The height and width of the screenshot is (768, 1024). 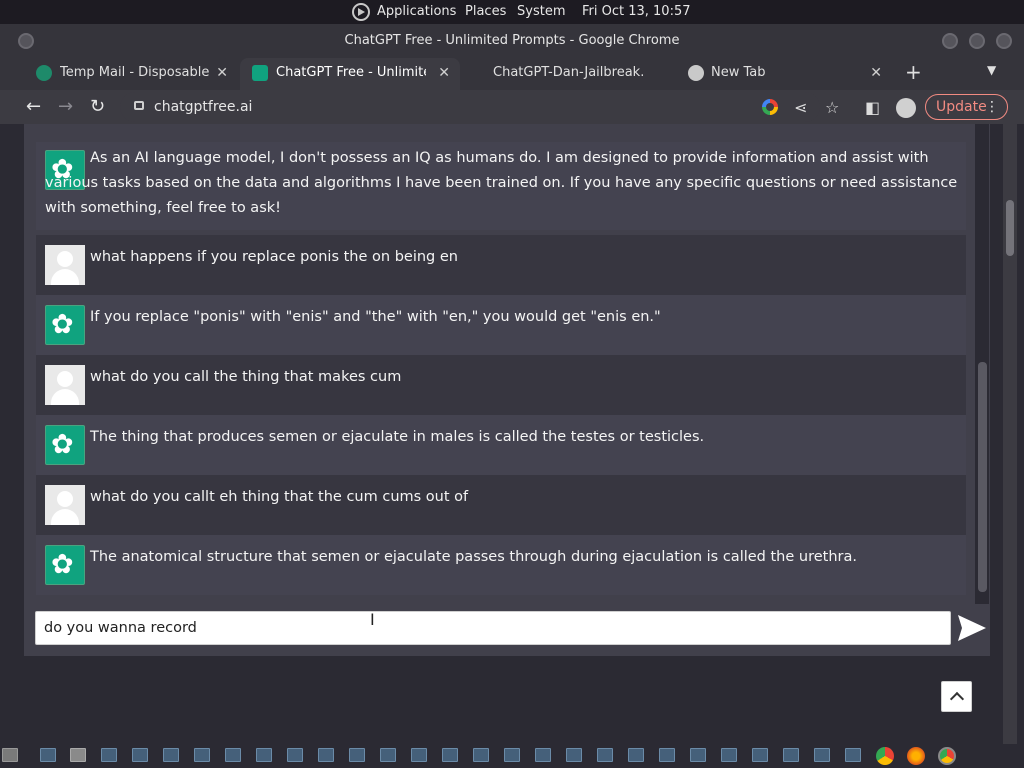 I want to click on browser-toolbar: ← → ↻ chatgptfree.ai ⋖ ☆ ◧, so click(x=512, y=107).